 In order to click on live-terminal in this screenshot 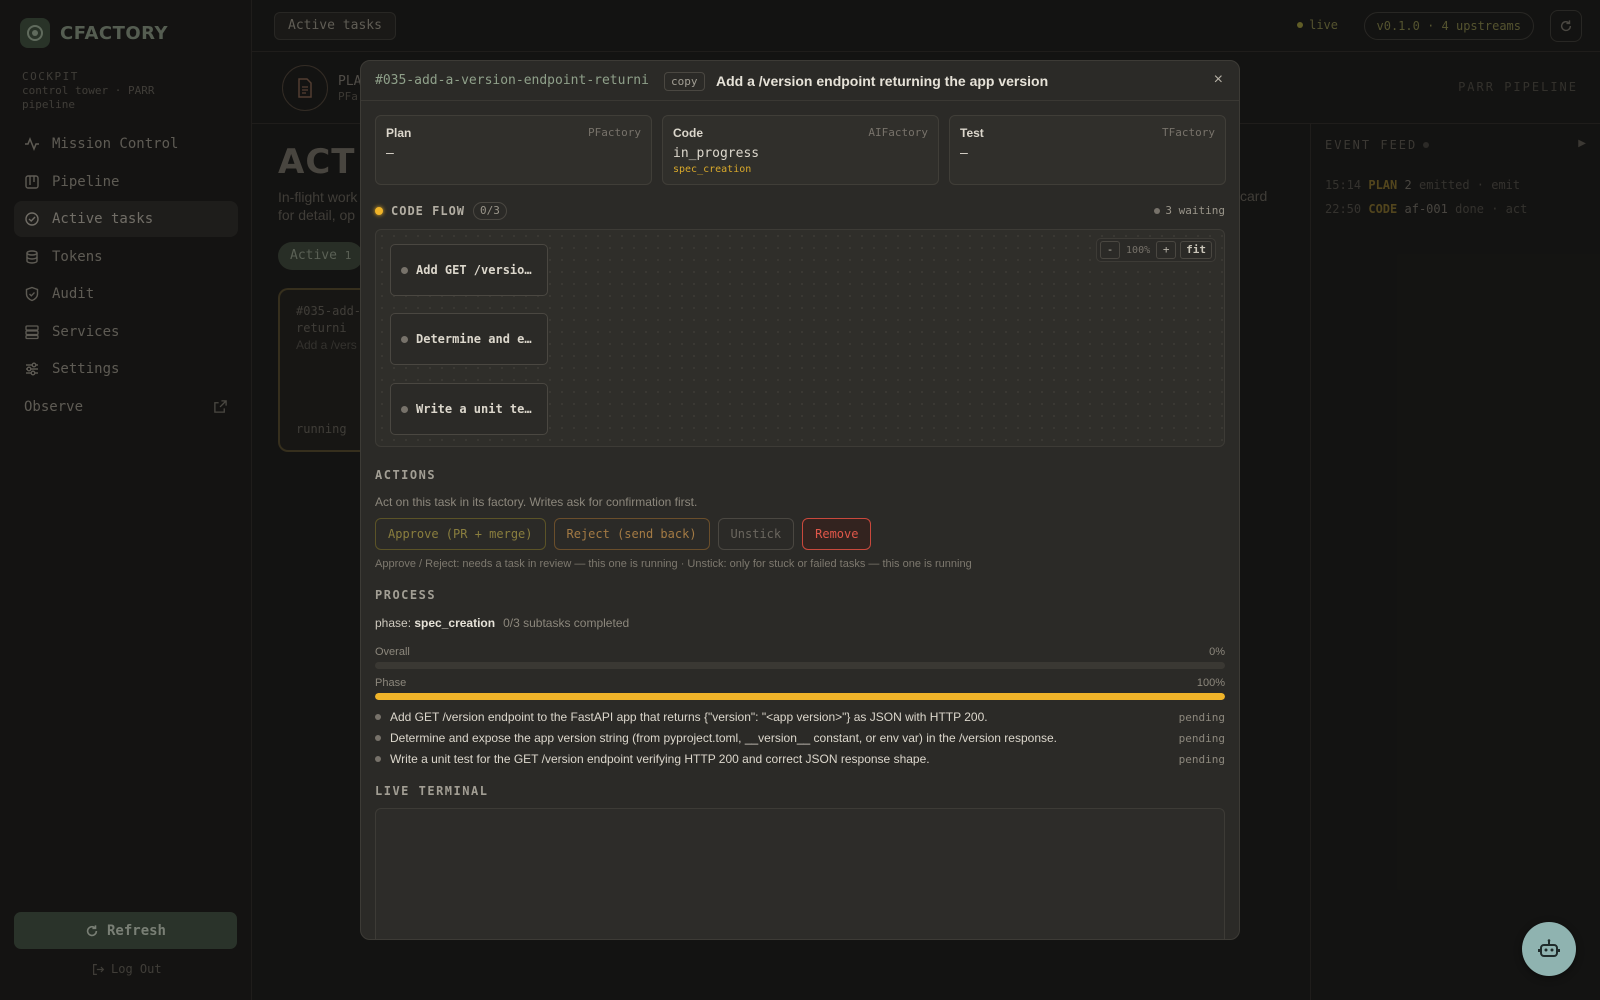, I will do `click(800, 873)`.